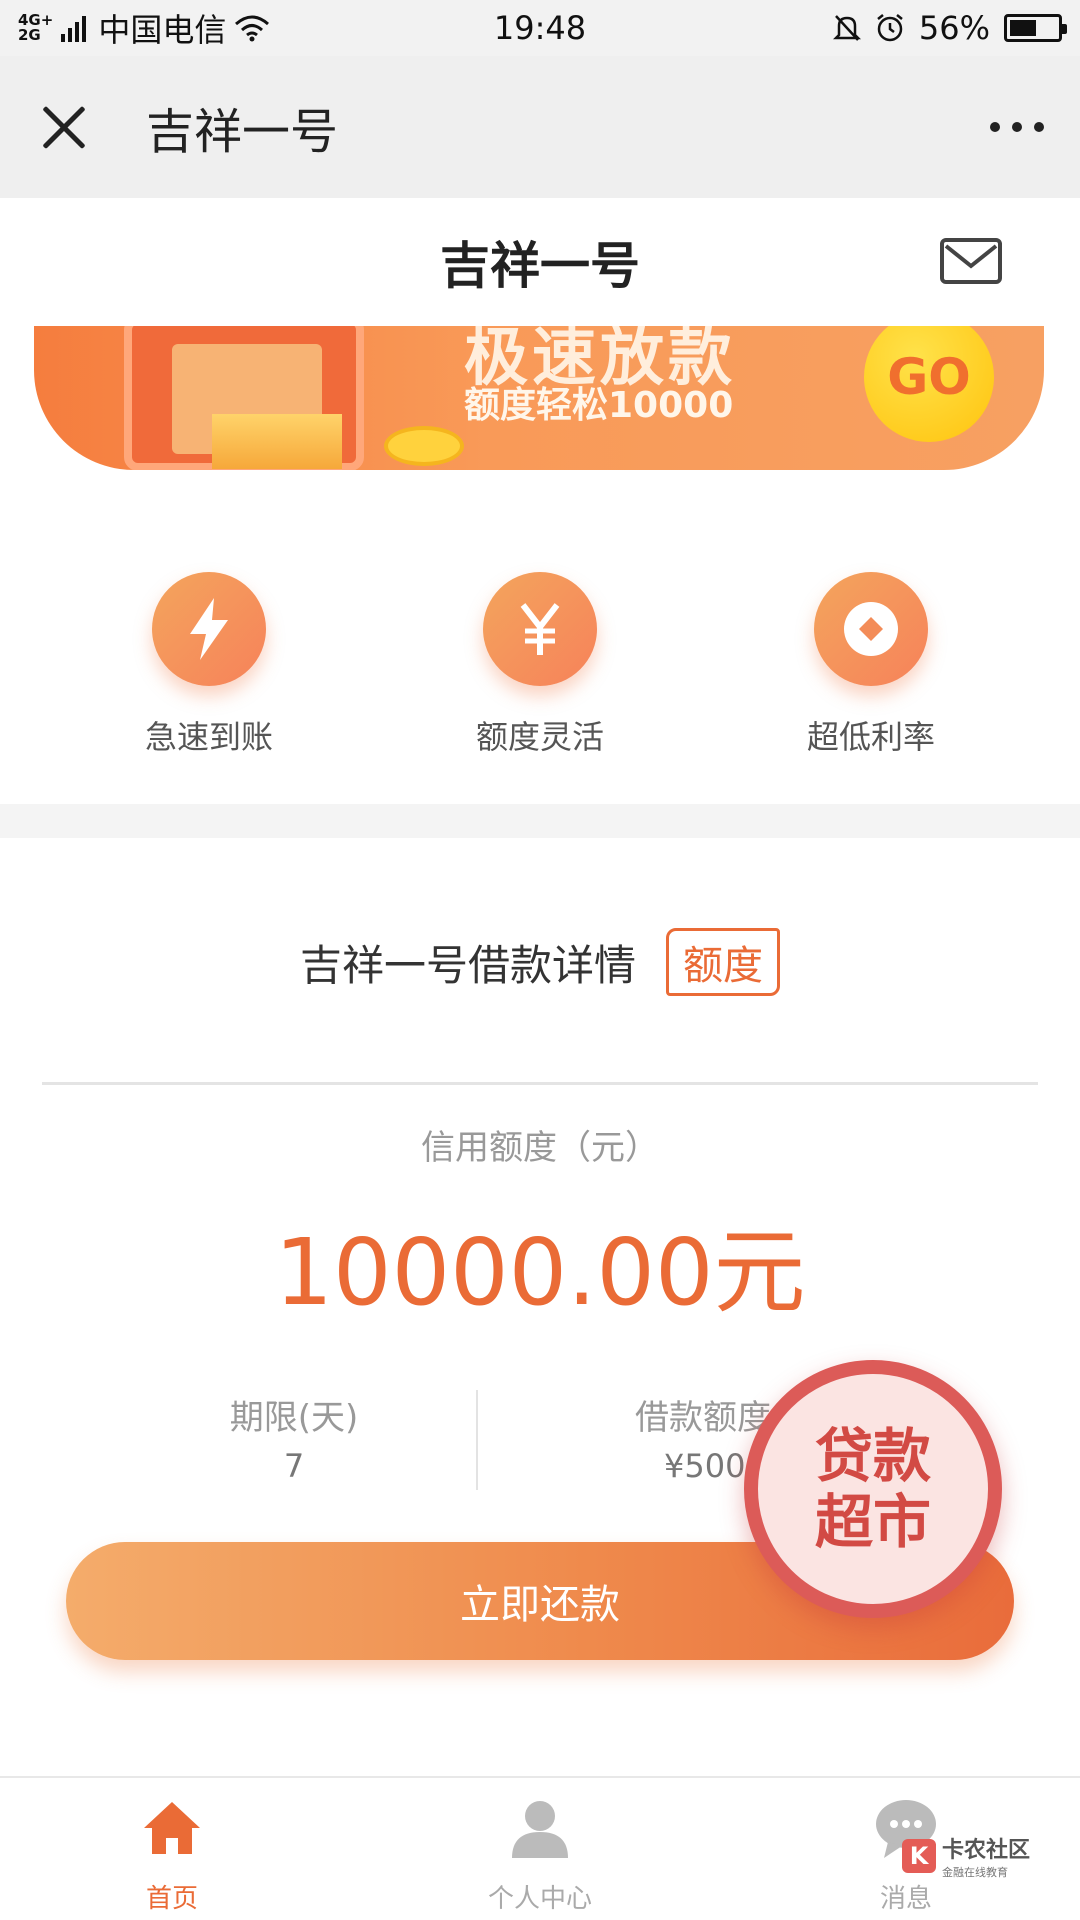 This screenshot has width=1080, height=1920. Describe the element at coordinates (294, 1466) in the screenshot. I see `term-value: 7` at that location.